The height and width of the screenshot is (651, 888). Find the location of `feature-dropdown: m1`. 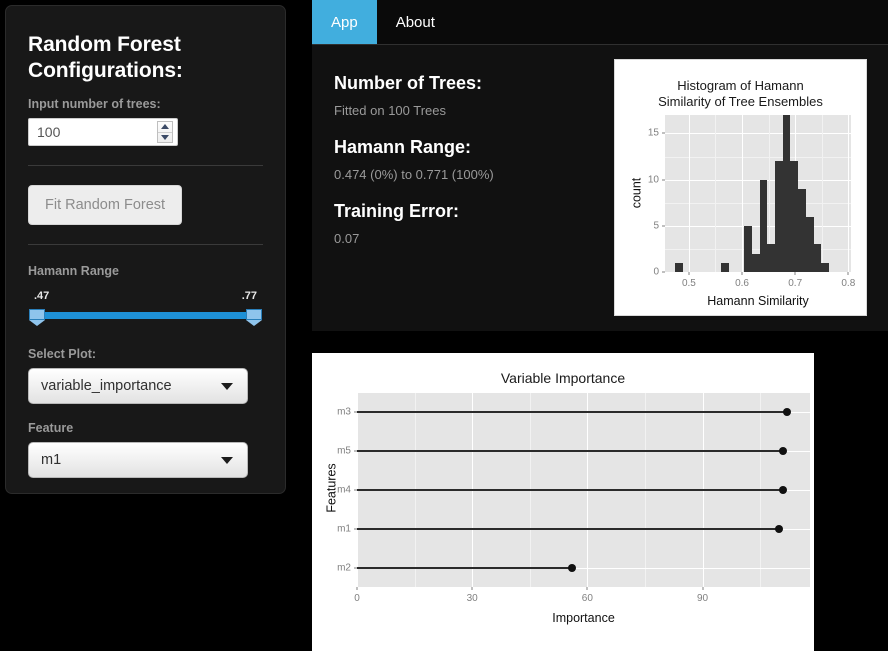

feature-dropdown: m1 is located at coordinates (138, 460).